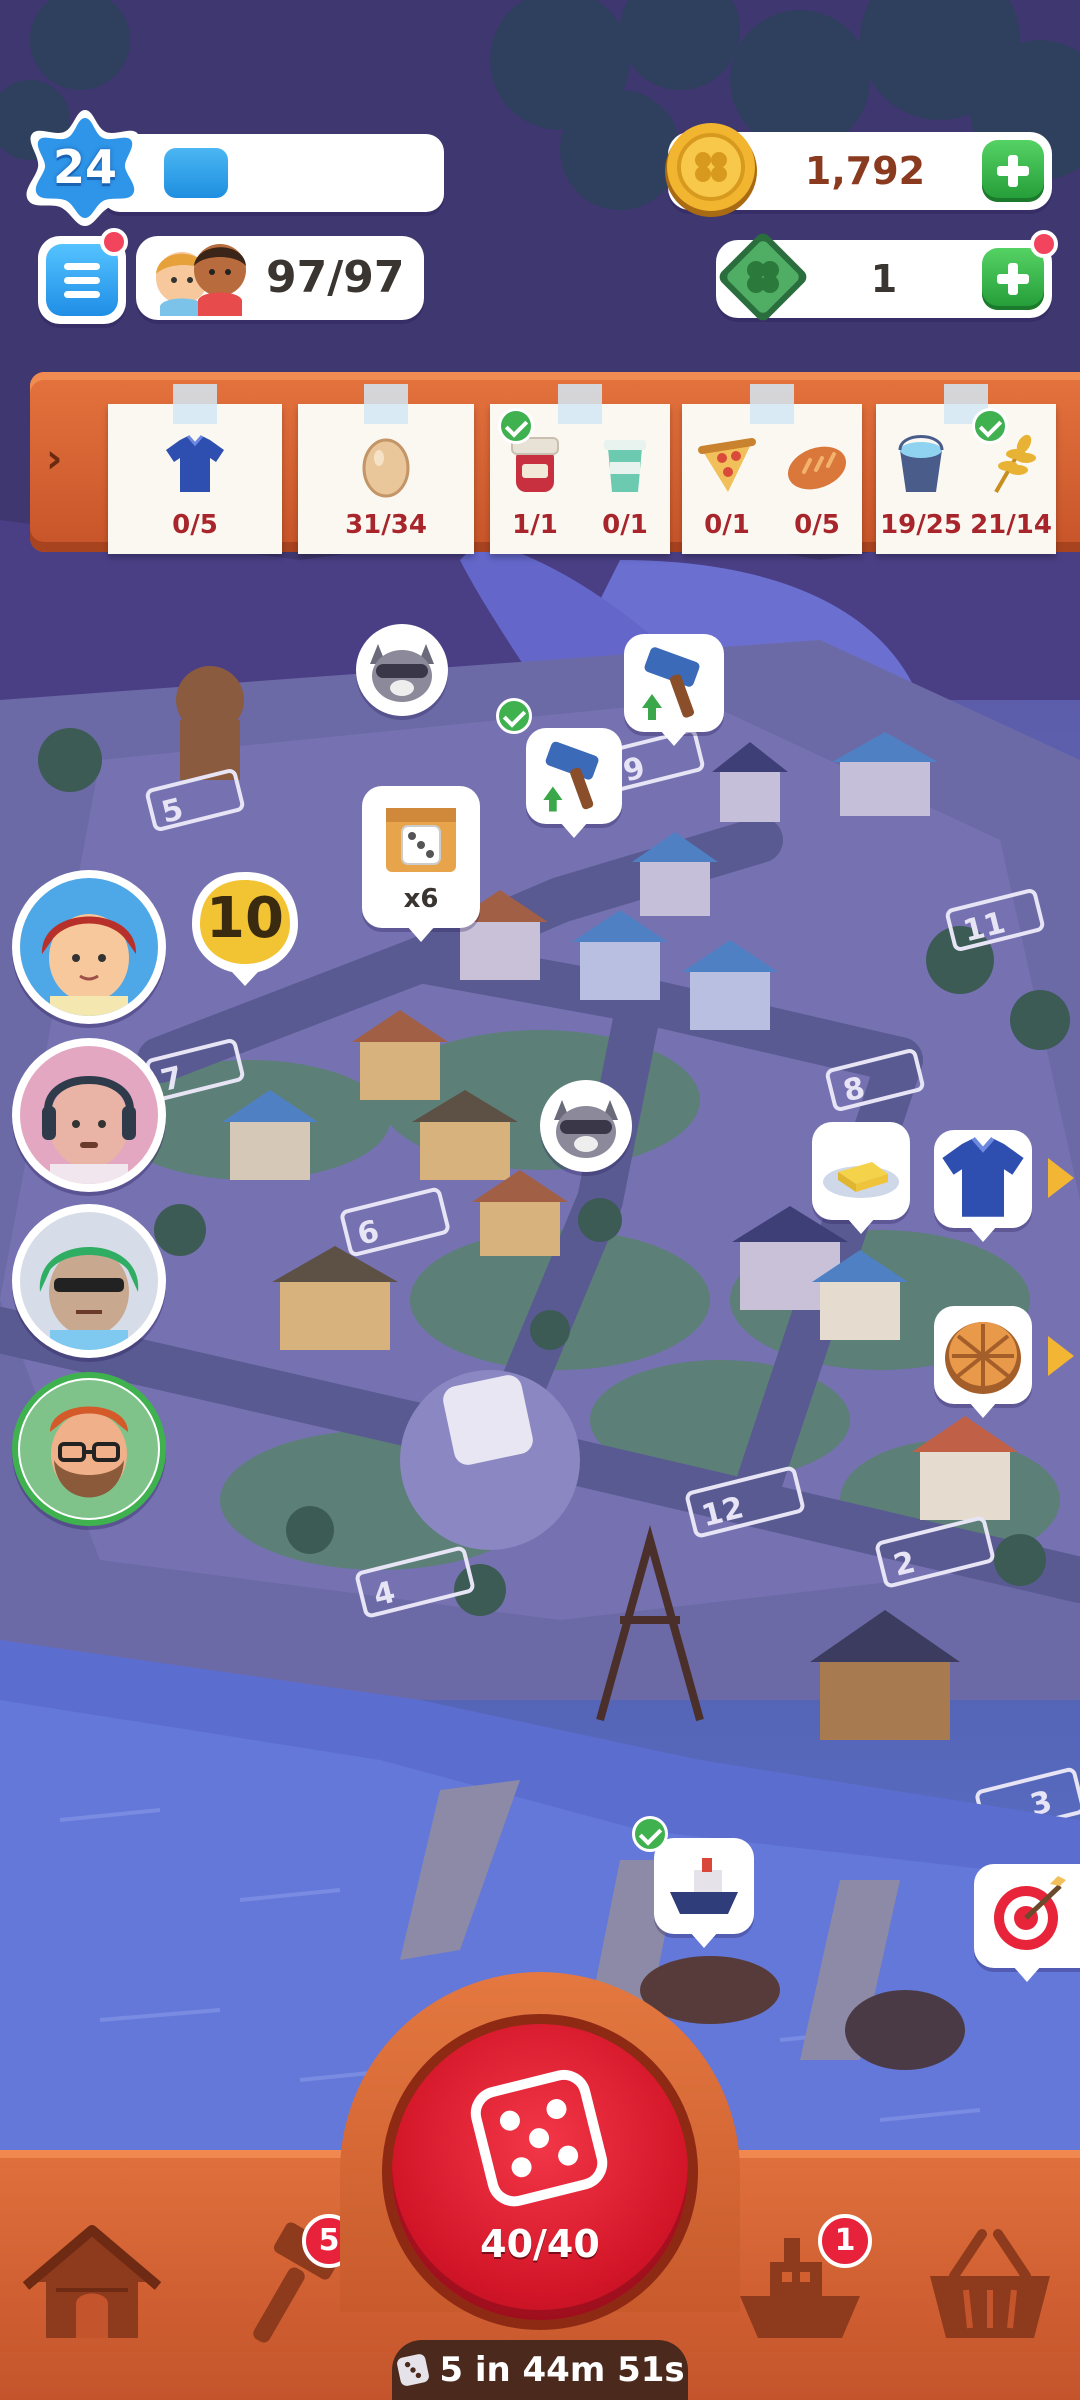 This screenshot has height=2400, width=1080. Describe the element at coordinates (82, 280) in the screenshot. I see `menu-icon` at that location.